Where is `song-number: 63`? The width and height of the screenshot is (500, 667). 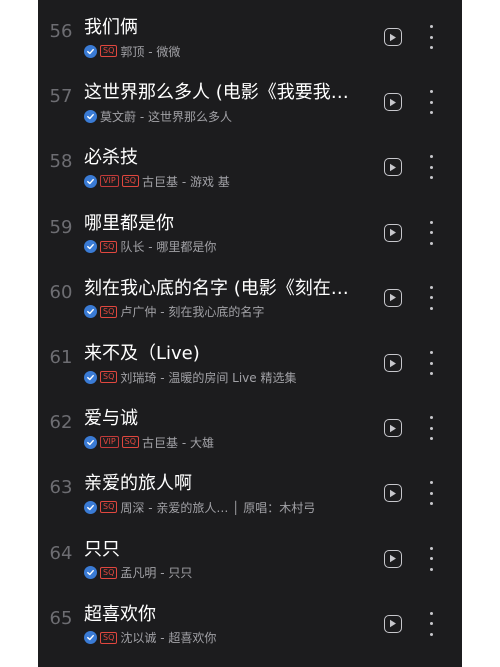
song-number: 63 is located at coordinates (61, 488).